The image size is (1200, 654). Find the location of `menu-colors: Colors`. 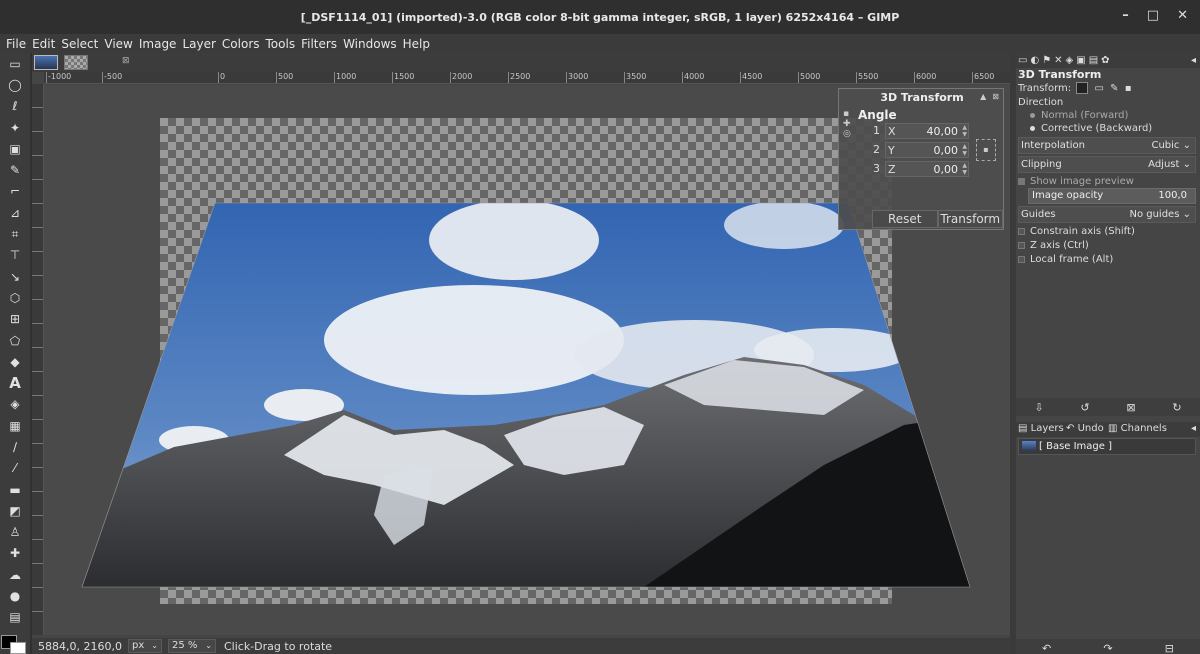

menu-colors: Colors is located at coordinates (241, 44).